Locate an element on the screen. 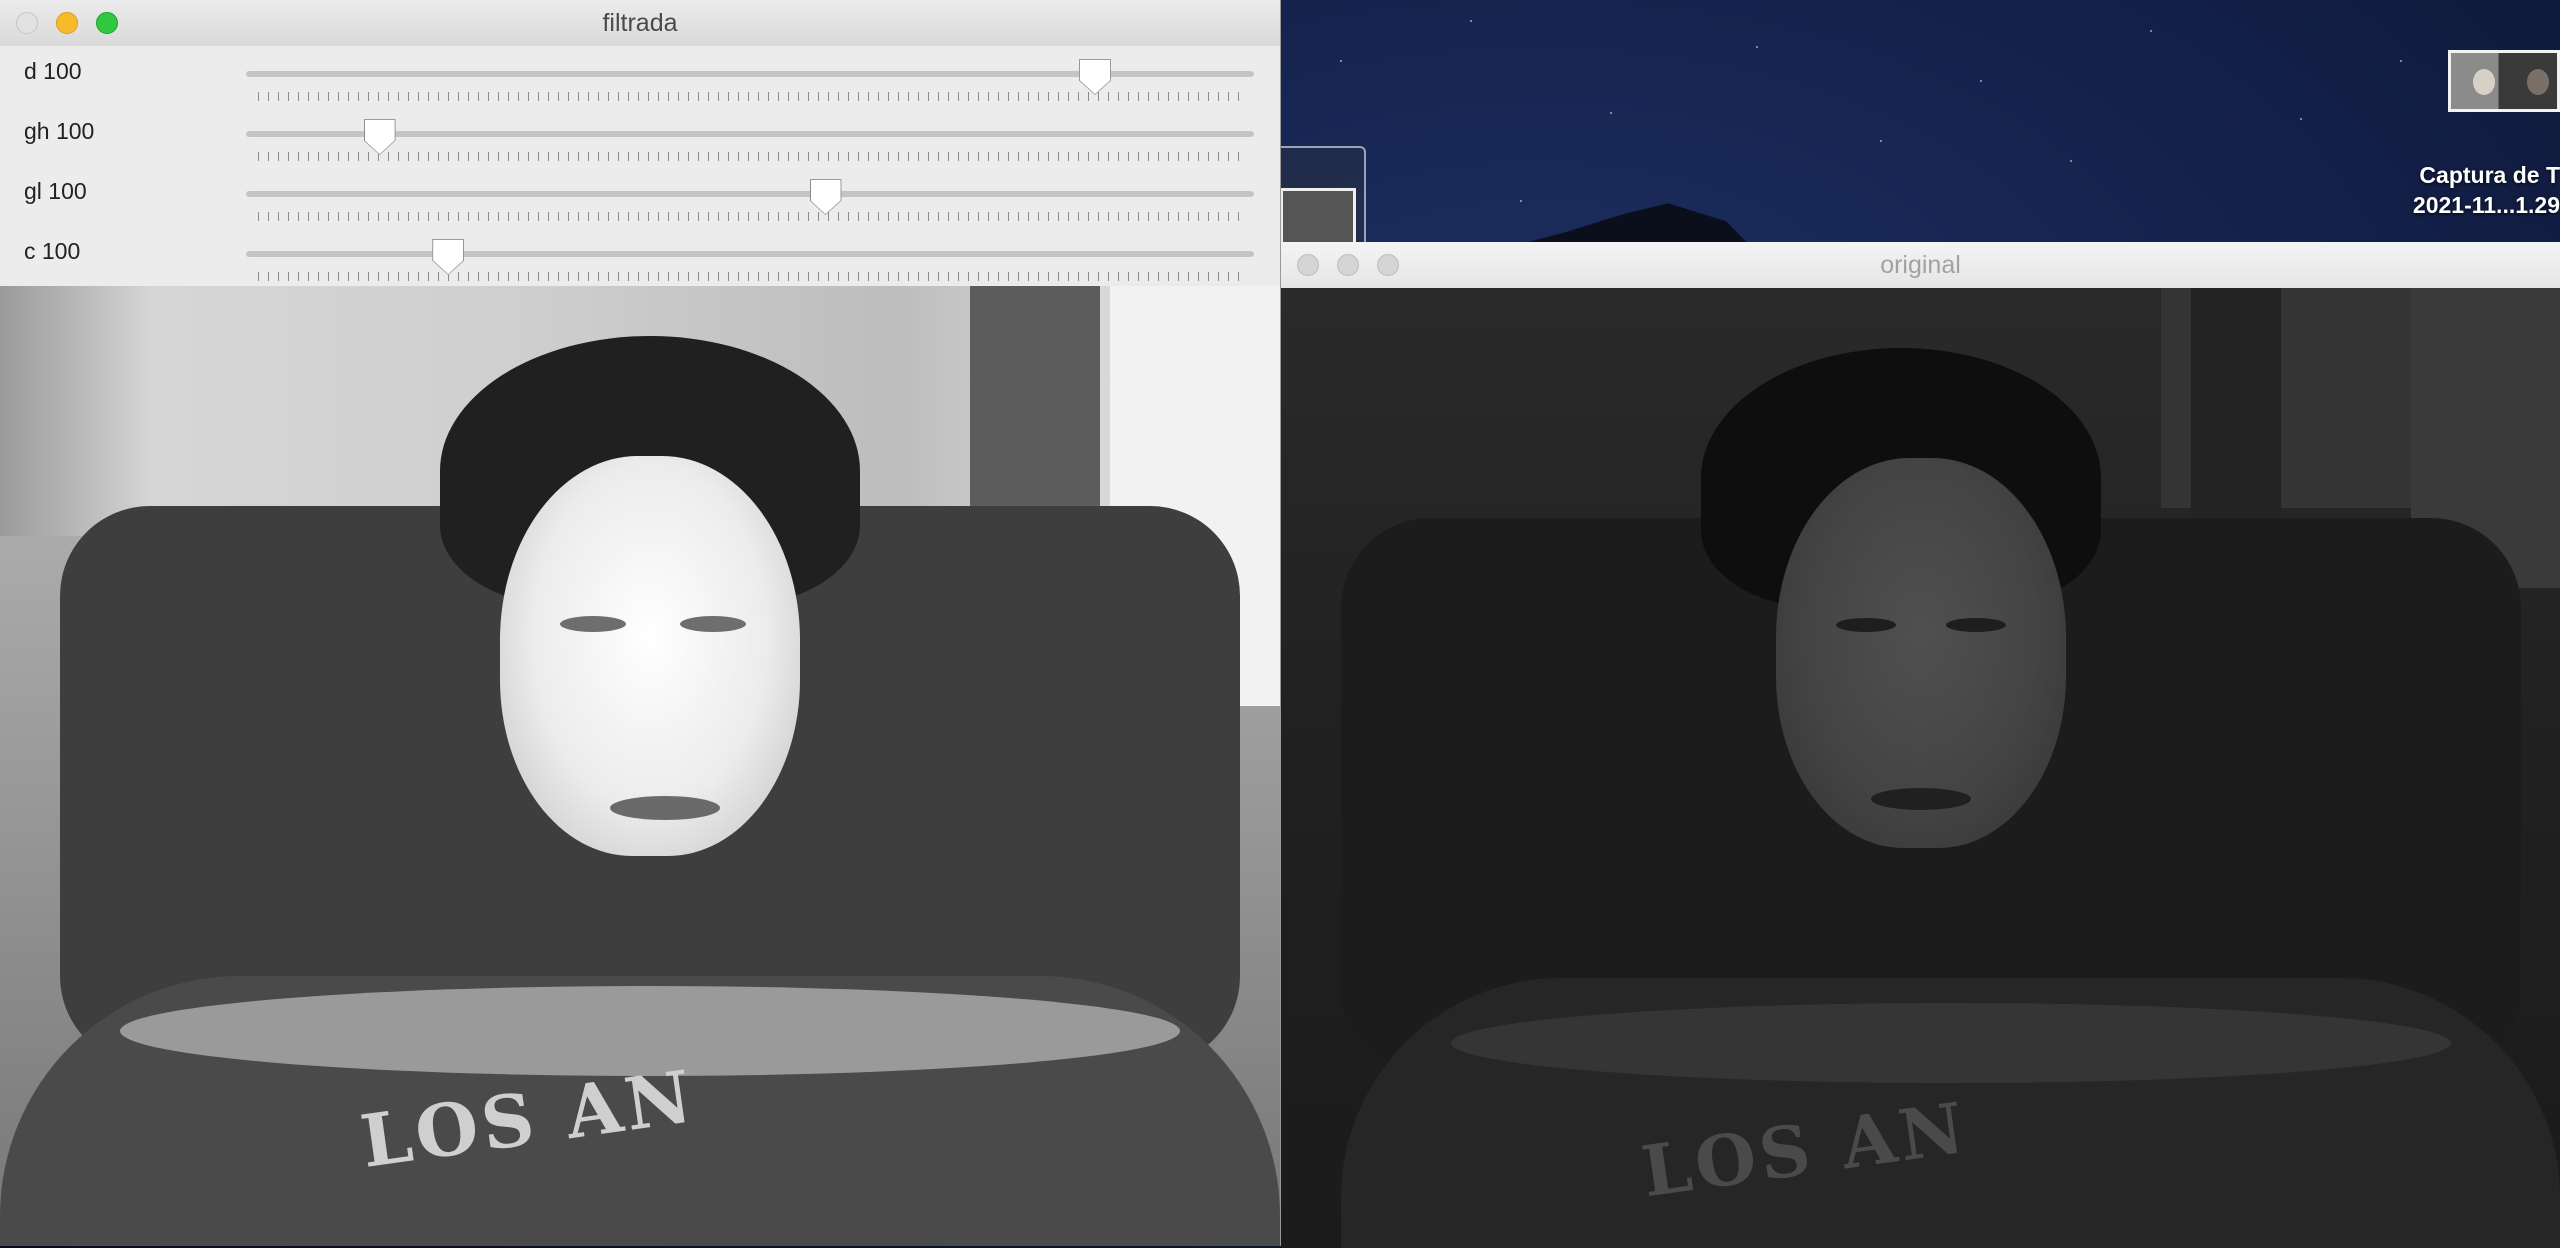  window-title: original is located at coordinates (1920, 265).